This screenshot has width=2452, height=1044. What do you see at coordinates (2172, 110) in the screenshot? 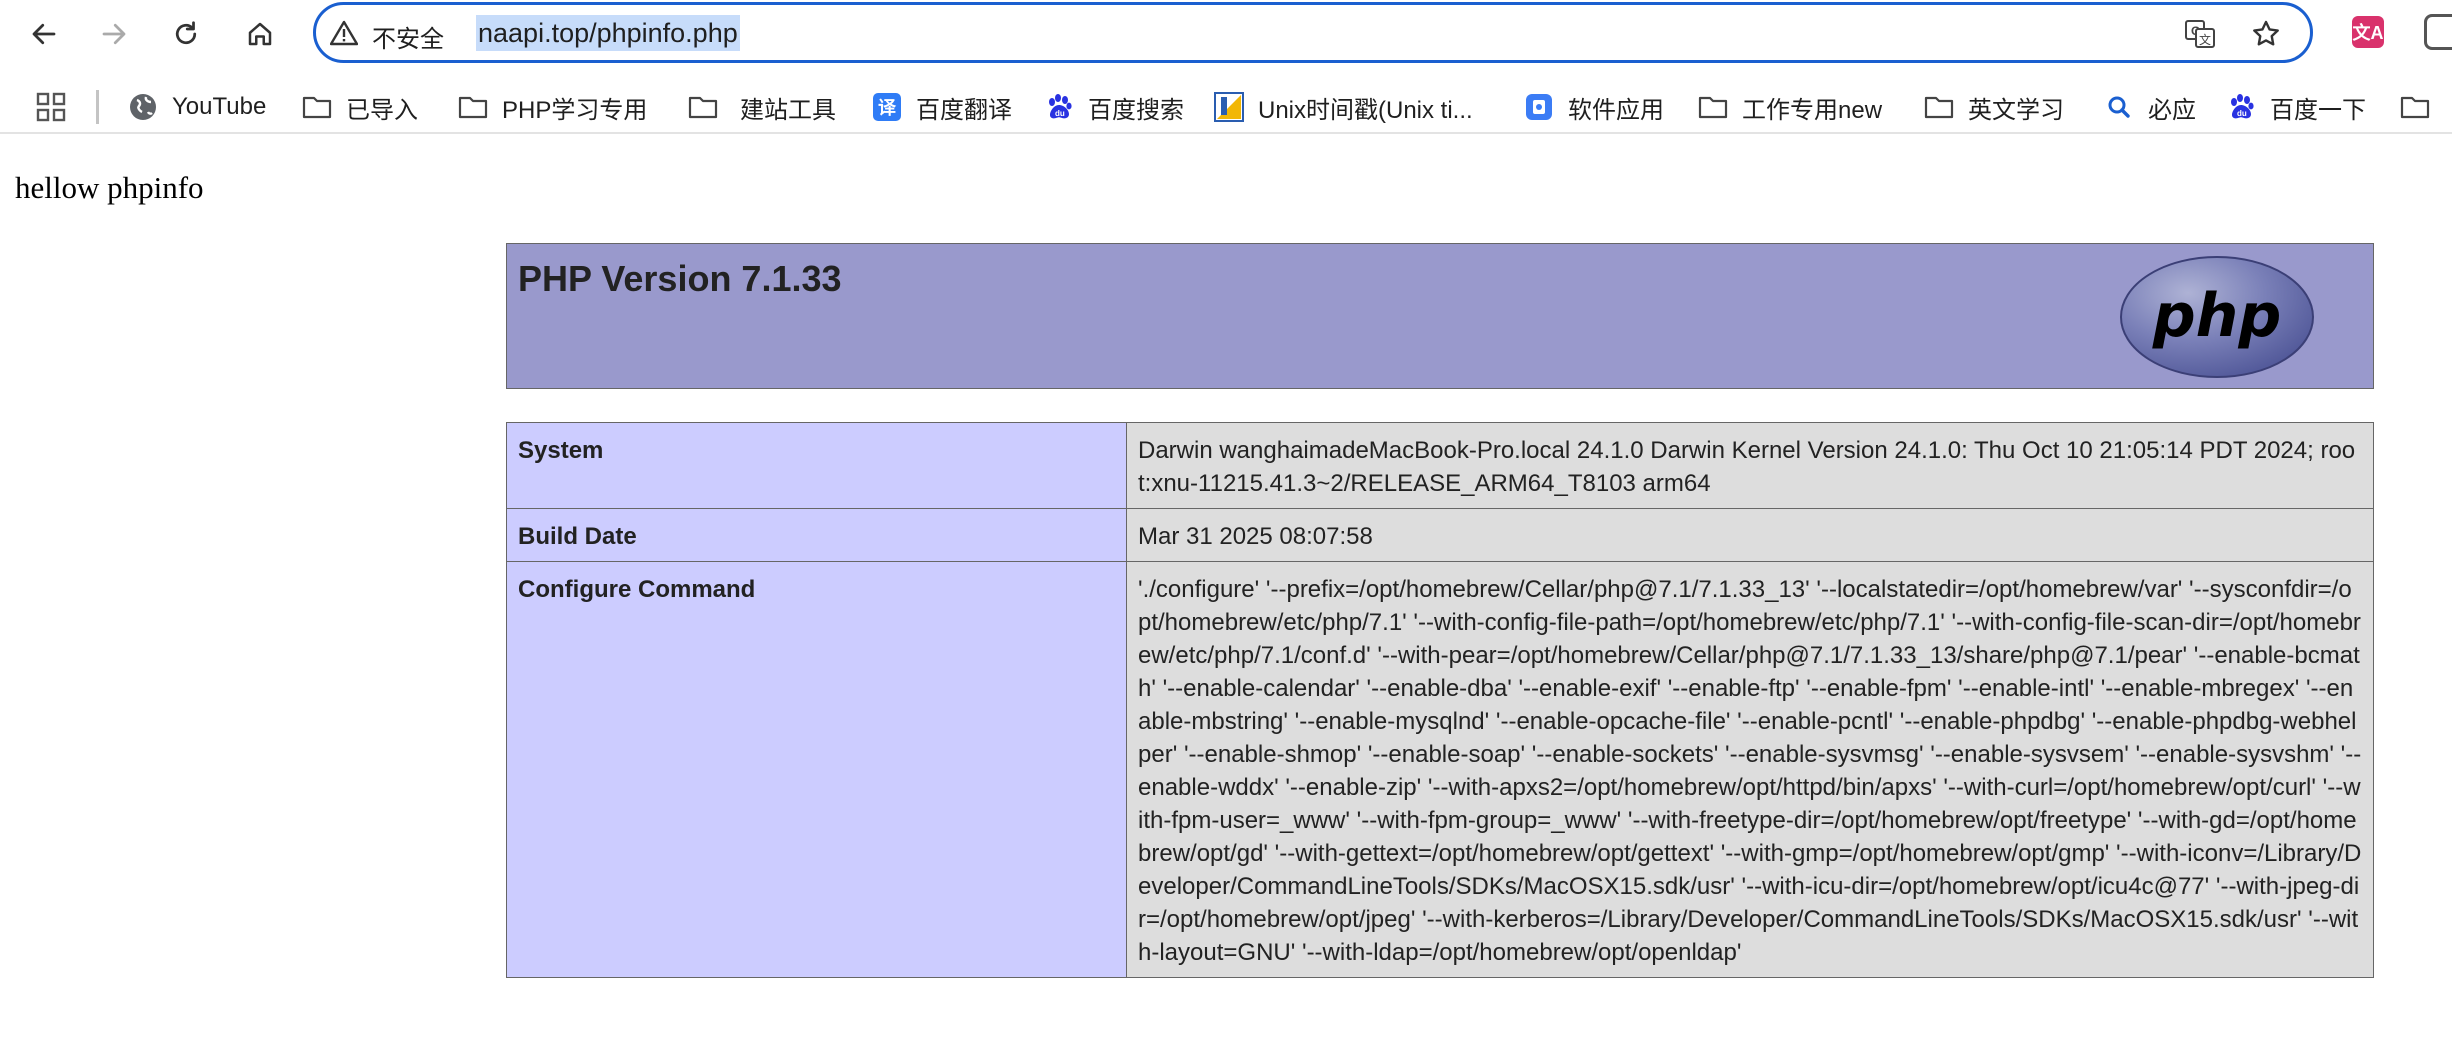
I see `bookmark-label: 必应` at bounding box center [2172, 110].